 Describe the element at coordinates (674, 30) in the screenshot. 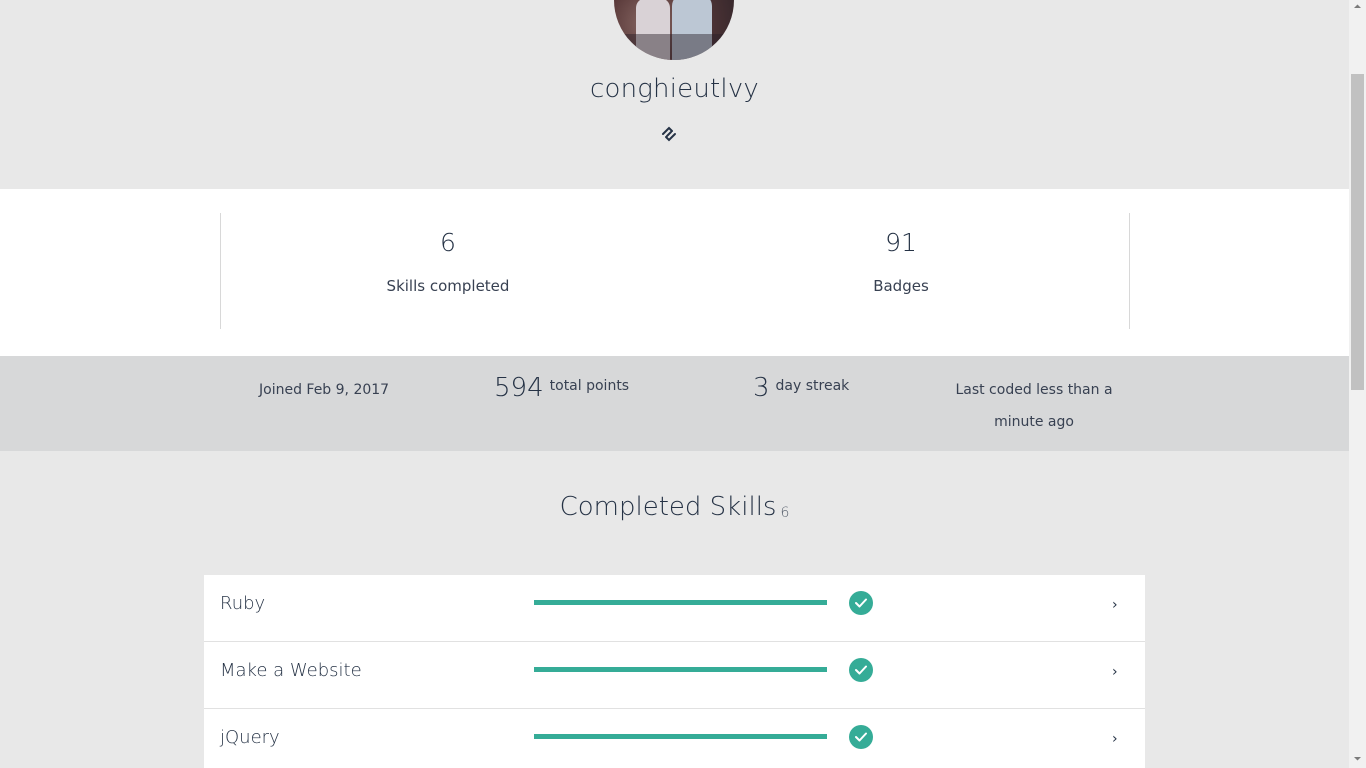

I see `avatar` at that location.